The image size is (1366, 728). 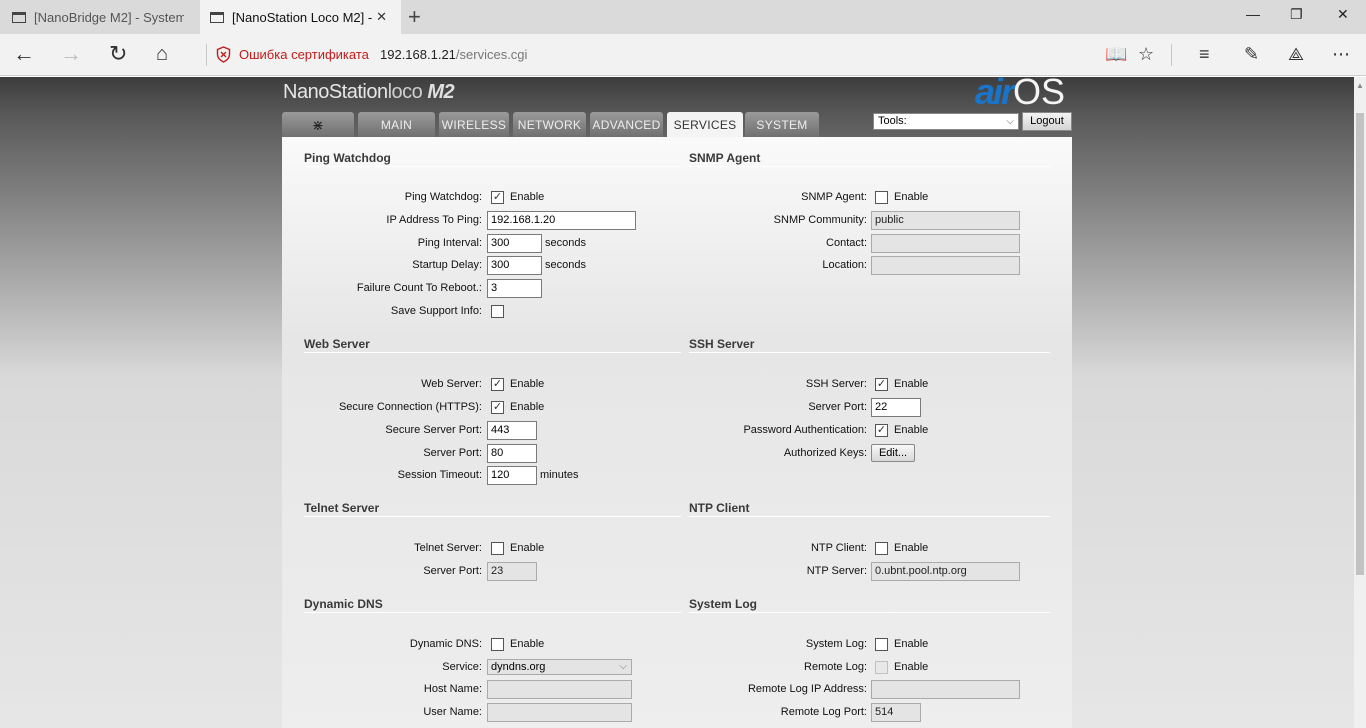 I want to click on dynamic-dns-checkbox, so click(x=497, y=644).